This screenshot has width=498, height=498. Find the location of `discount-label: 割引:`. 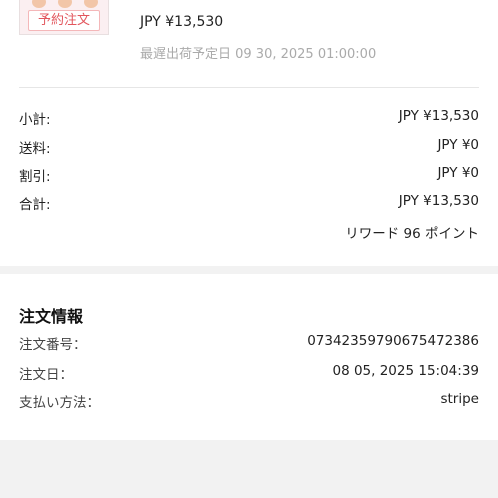

discount-label: 割引: is located at coordinates (35, 177).